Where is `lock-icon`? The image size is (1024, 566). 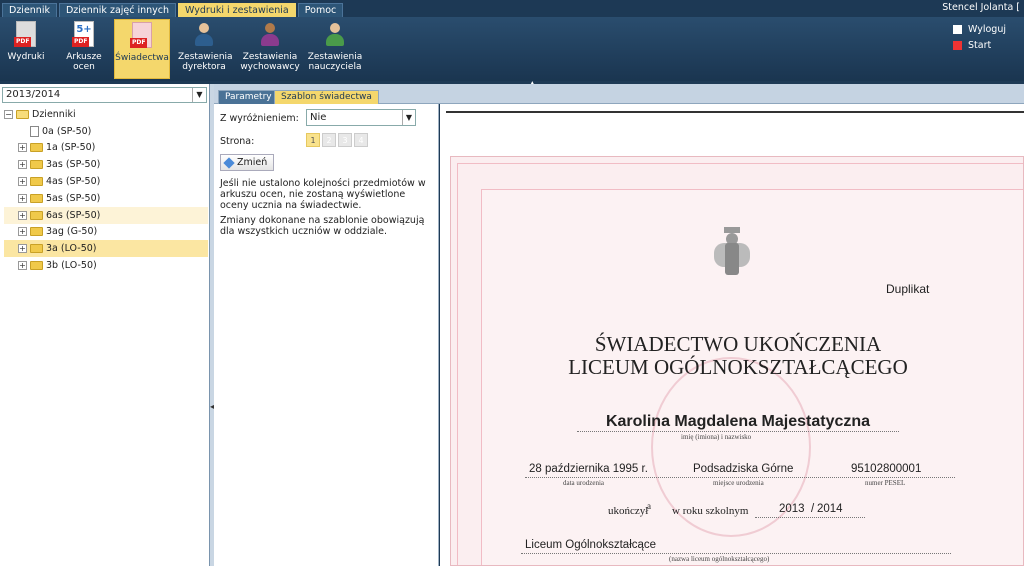
lock-icon is located at coordinates (957, 29).